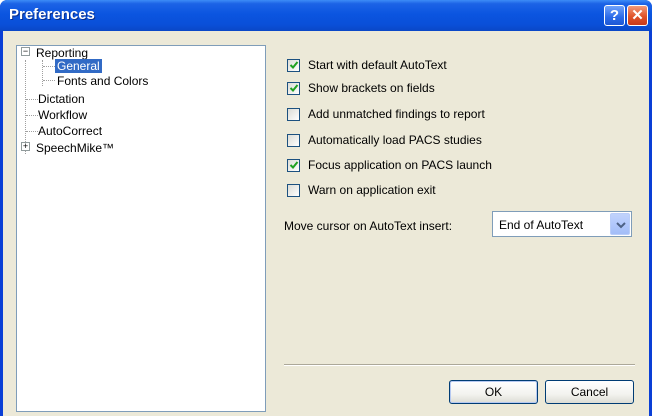 The width and height of the screenshot is (652, 416). What do you see at coordinates (75, 148) in the screenshot?
I see `tree-item-speechmike: SpeechMike™` at bounding box center [75, 148].